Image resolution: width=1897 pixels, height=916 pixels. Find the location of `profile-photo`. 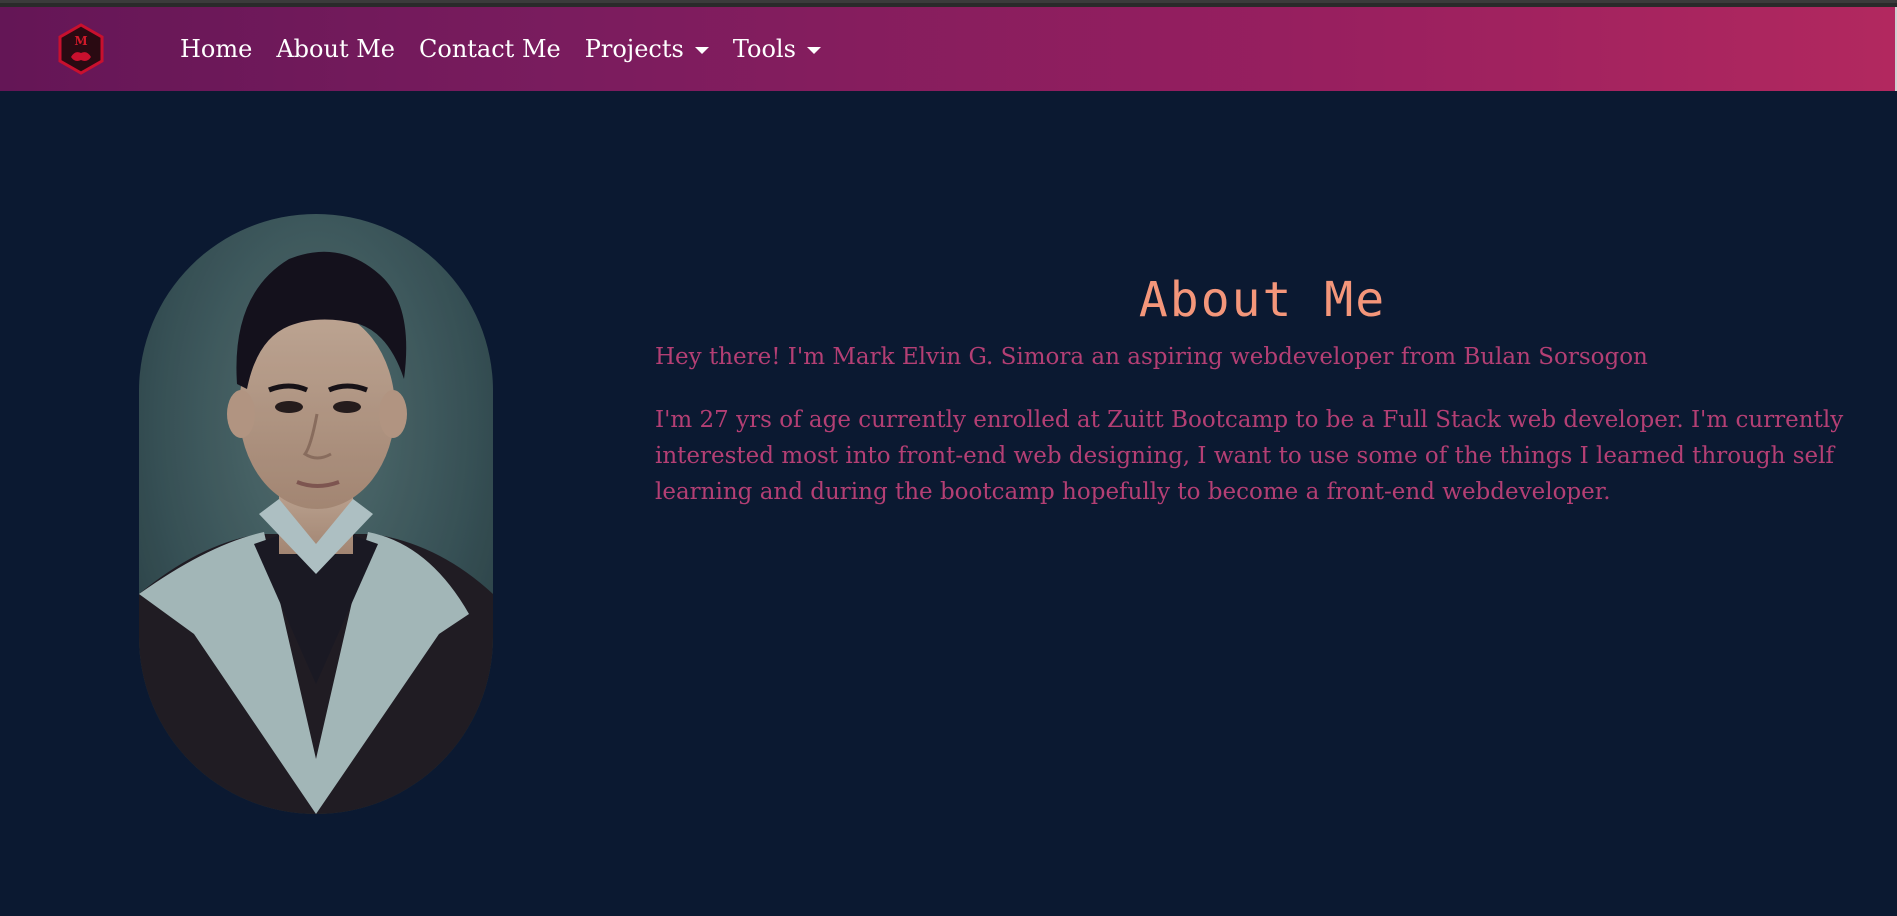

profile-photo is located at coordinates (316, 514).